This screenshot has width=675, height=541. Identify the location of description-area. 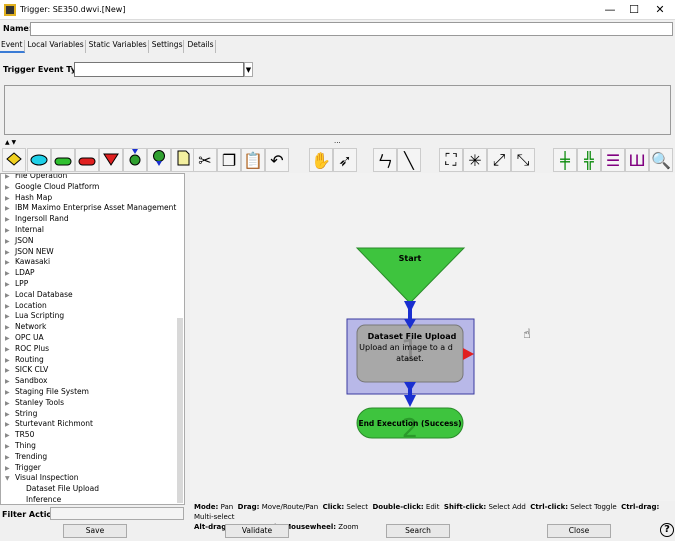
(337, 110).